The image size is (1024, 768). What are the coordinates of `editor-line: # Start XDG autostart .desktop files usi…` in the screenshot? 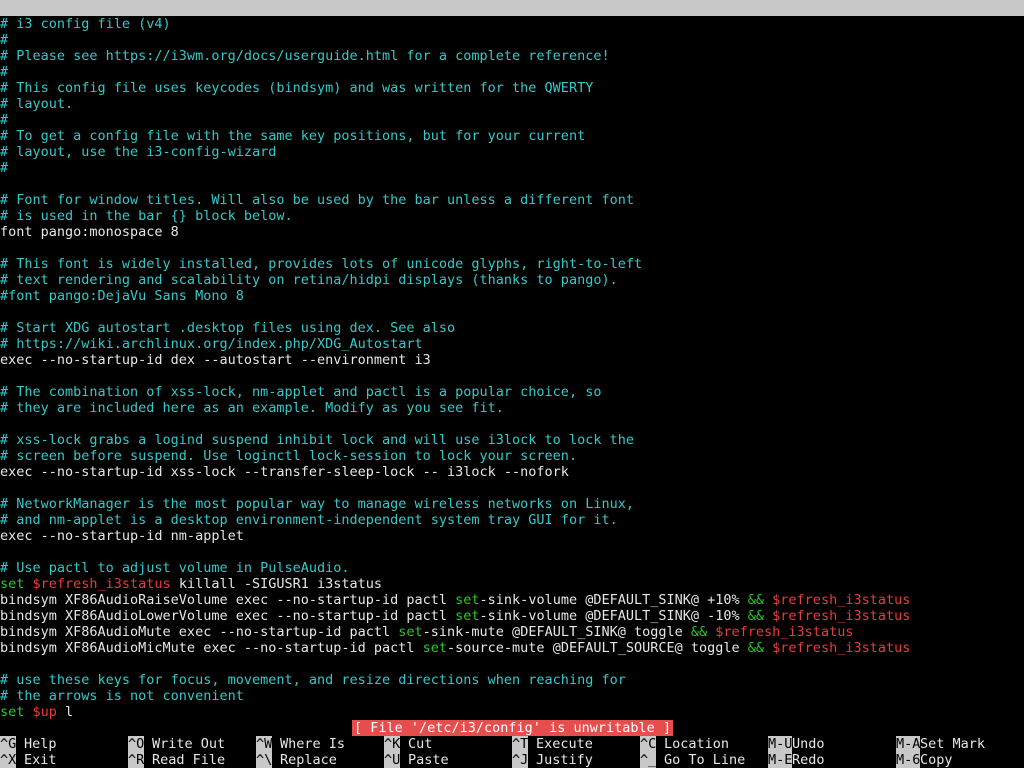 It's located at (512, 328).